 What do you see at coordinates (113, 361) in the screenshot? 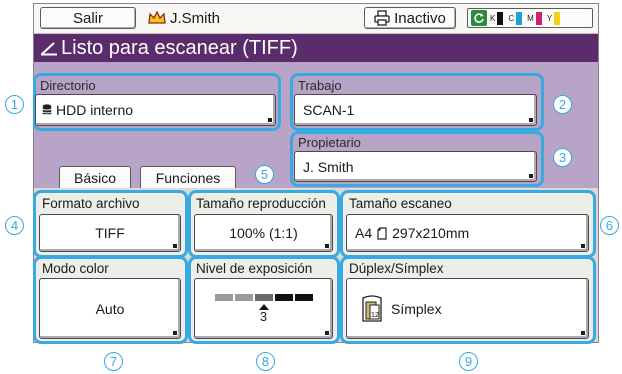
I see `callout-7: 7` at bounding box center [113, 361].